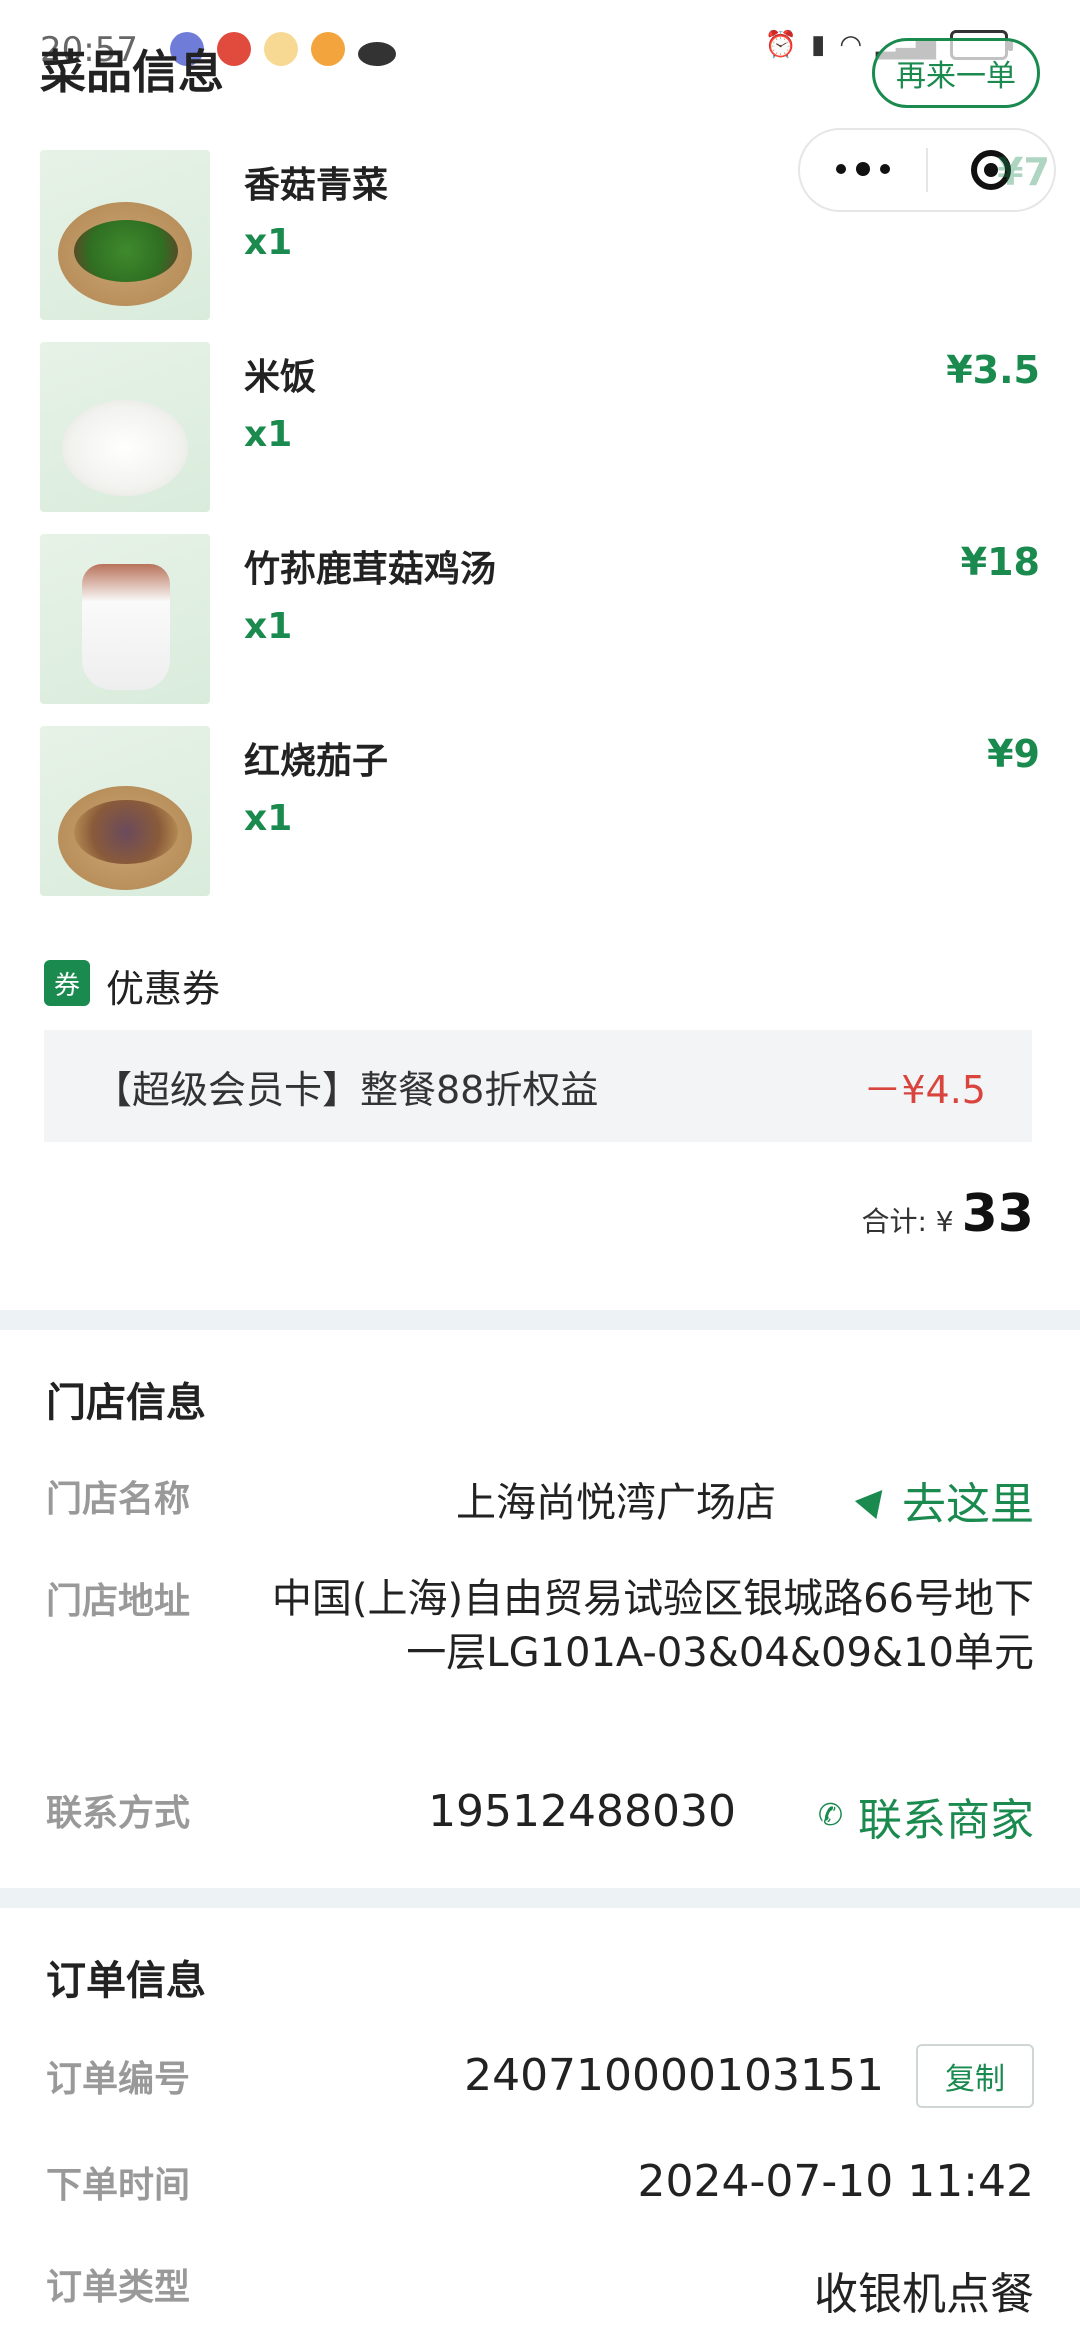 The image size is (1080, 2340). I want to click on dish-name: 米饭, so click(280, 377).